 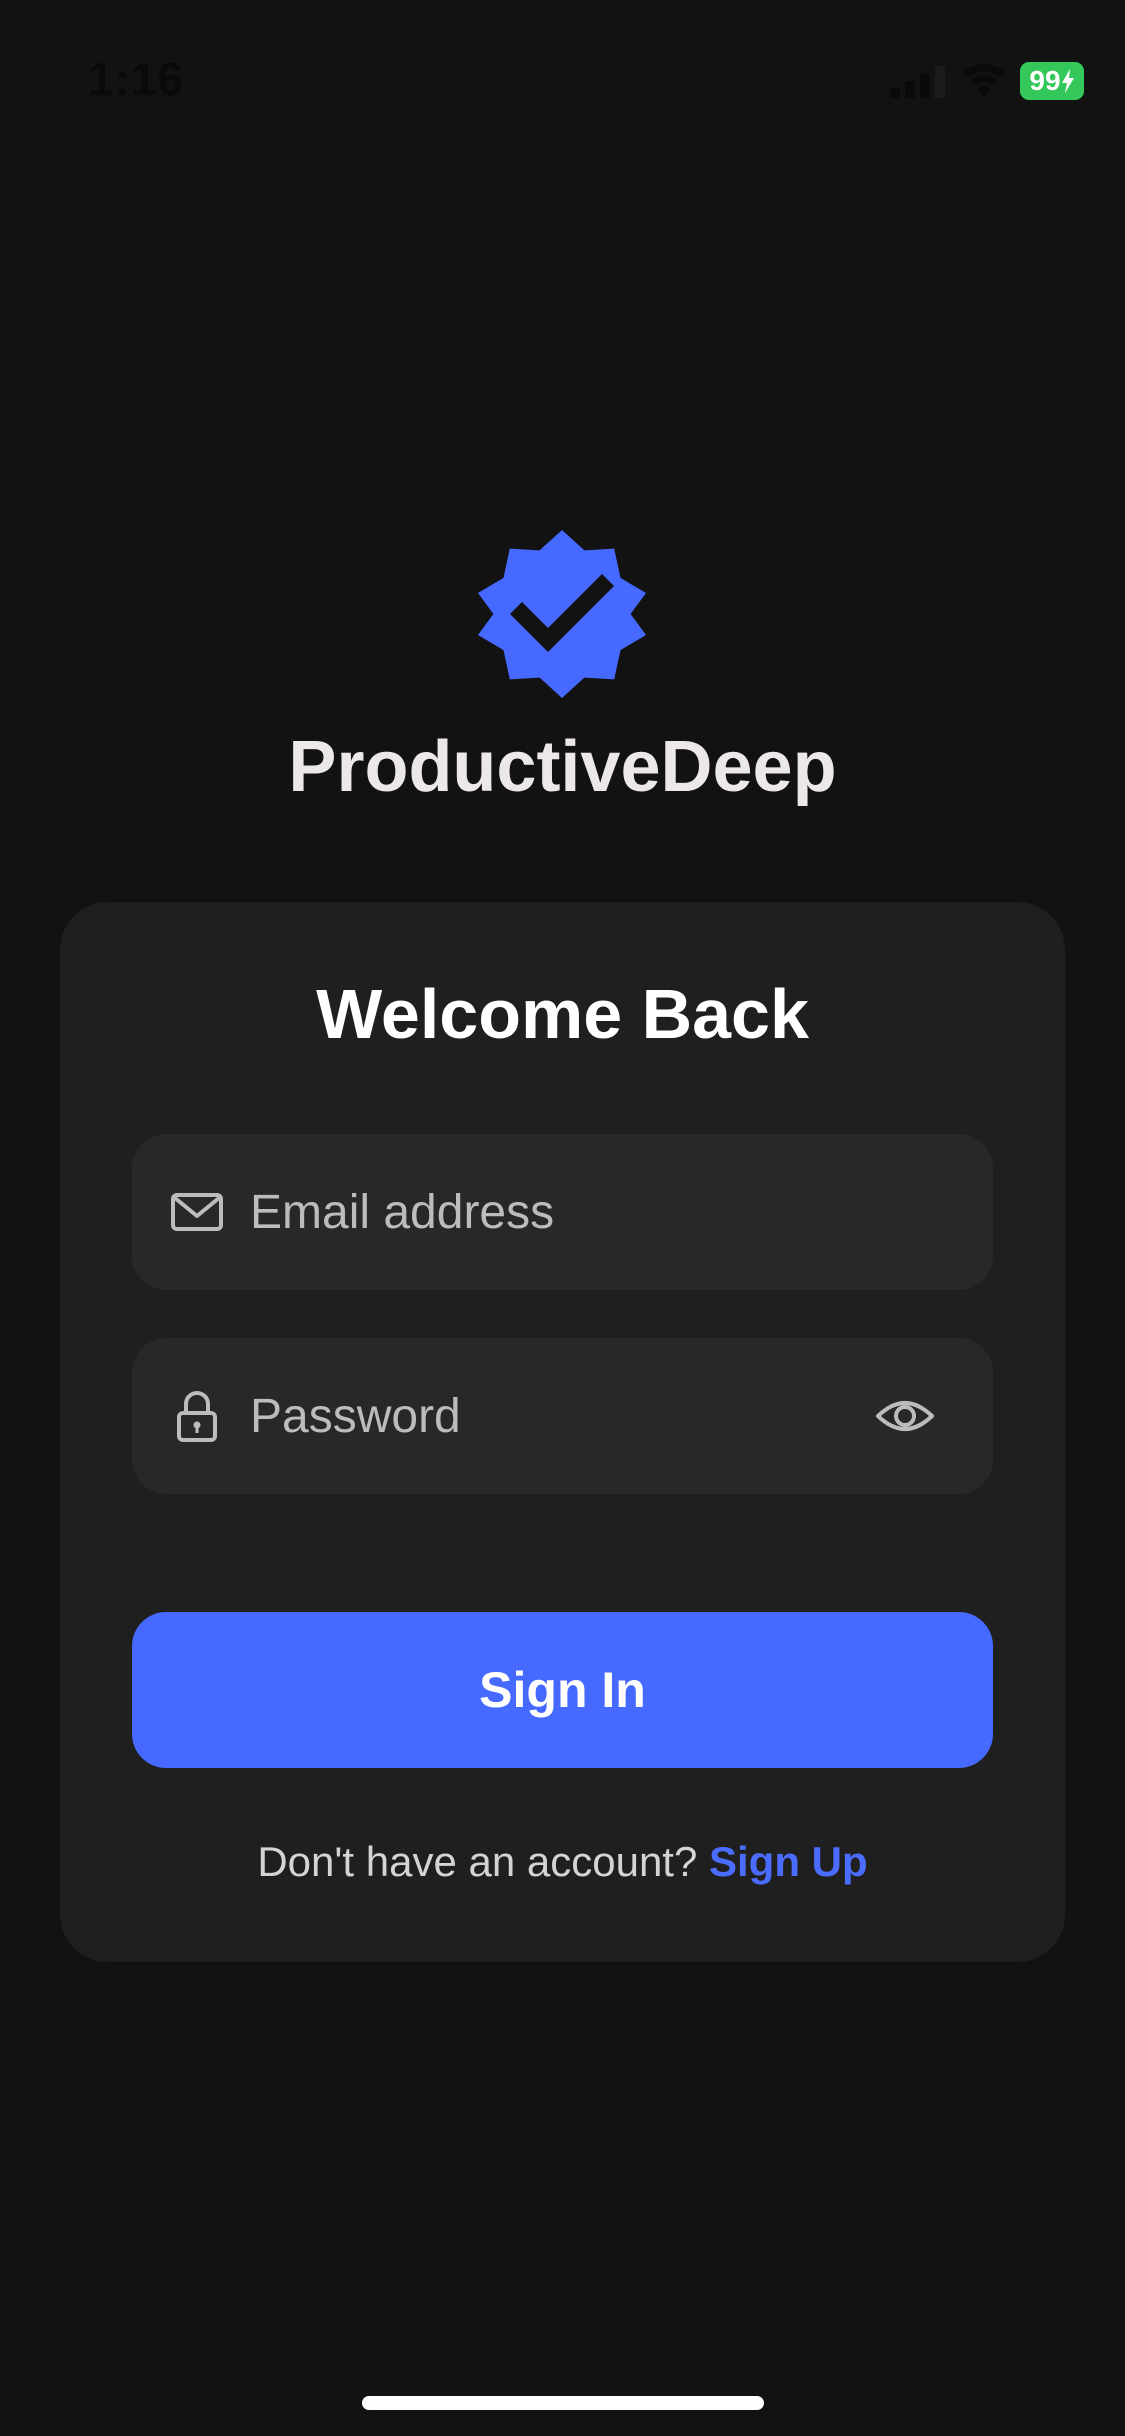 What do you see at coordinates (570, 1416) in the screenshot?
I see `password-input` at bounding box center [570, 1416].